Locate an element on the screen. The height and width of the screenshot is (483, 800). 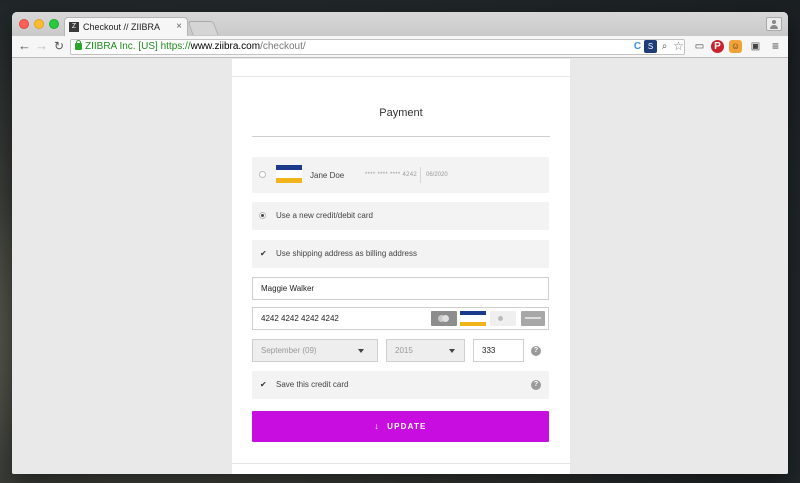
arrow-down-icon: ↓ is located at coordinates (377, 426).